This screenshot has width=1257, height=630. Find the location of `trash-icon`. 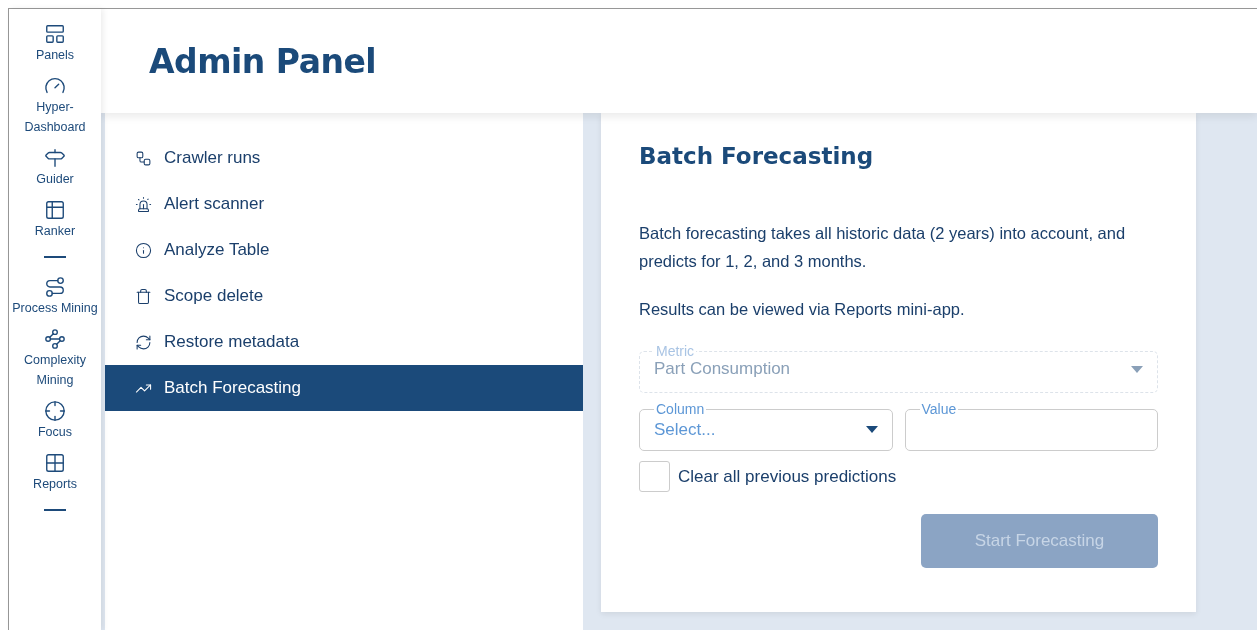

trash-icon is located at coordinates (143, 296).